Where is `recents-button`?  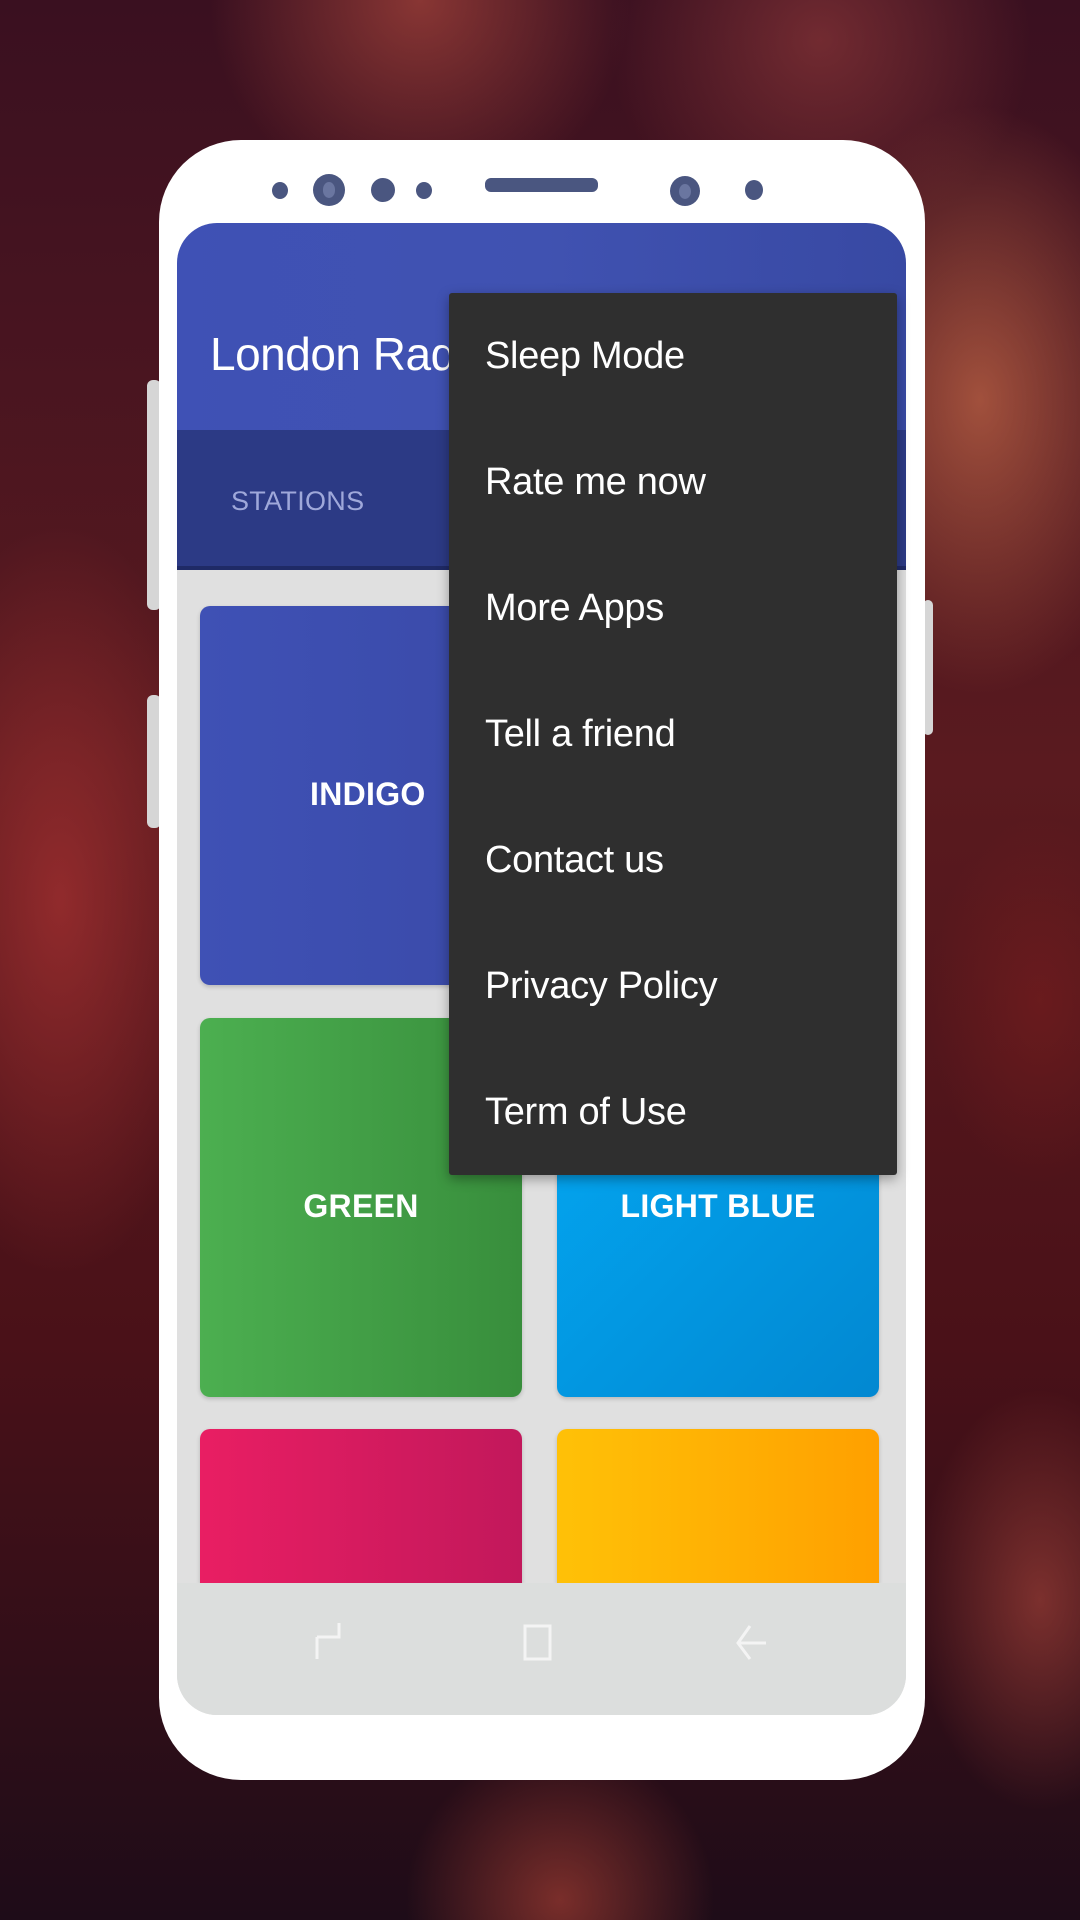
recents-button is located at coordinates (333, 1643).